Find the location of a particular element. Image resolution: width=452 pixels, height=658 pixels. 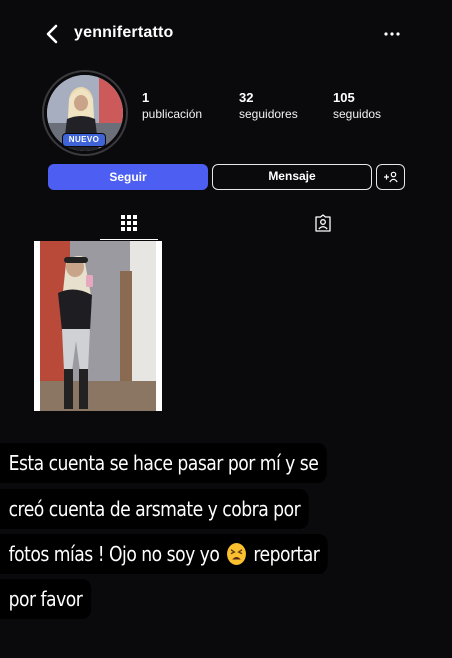

suggest-accounts-button is located at coordinates (390, 177).